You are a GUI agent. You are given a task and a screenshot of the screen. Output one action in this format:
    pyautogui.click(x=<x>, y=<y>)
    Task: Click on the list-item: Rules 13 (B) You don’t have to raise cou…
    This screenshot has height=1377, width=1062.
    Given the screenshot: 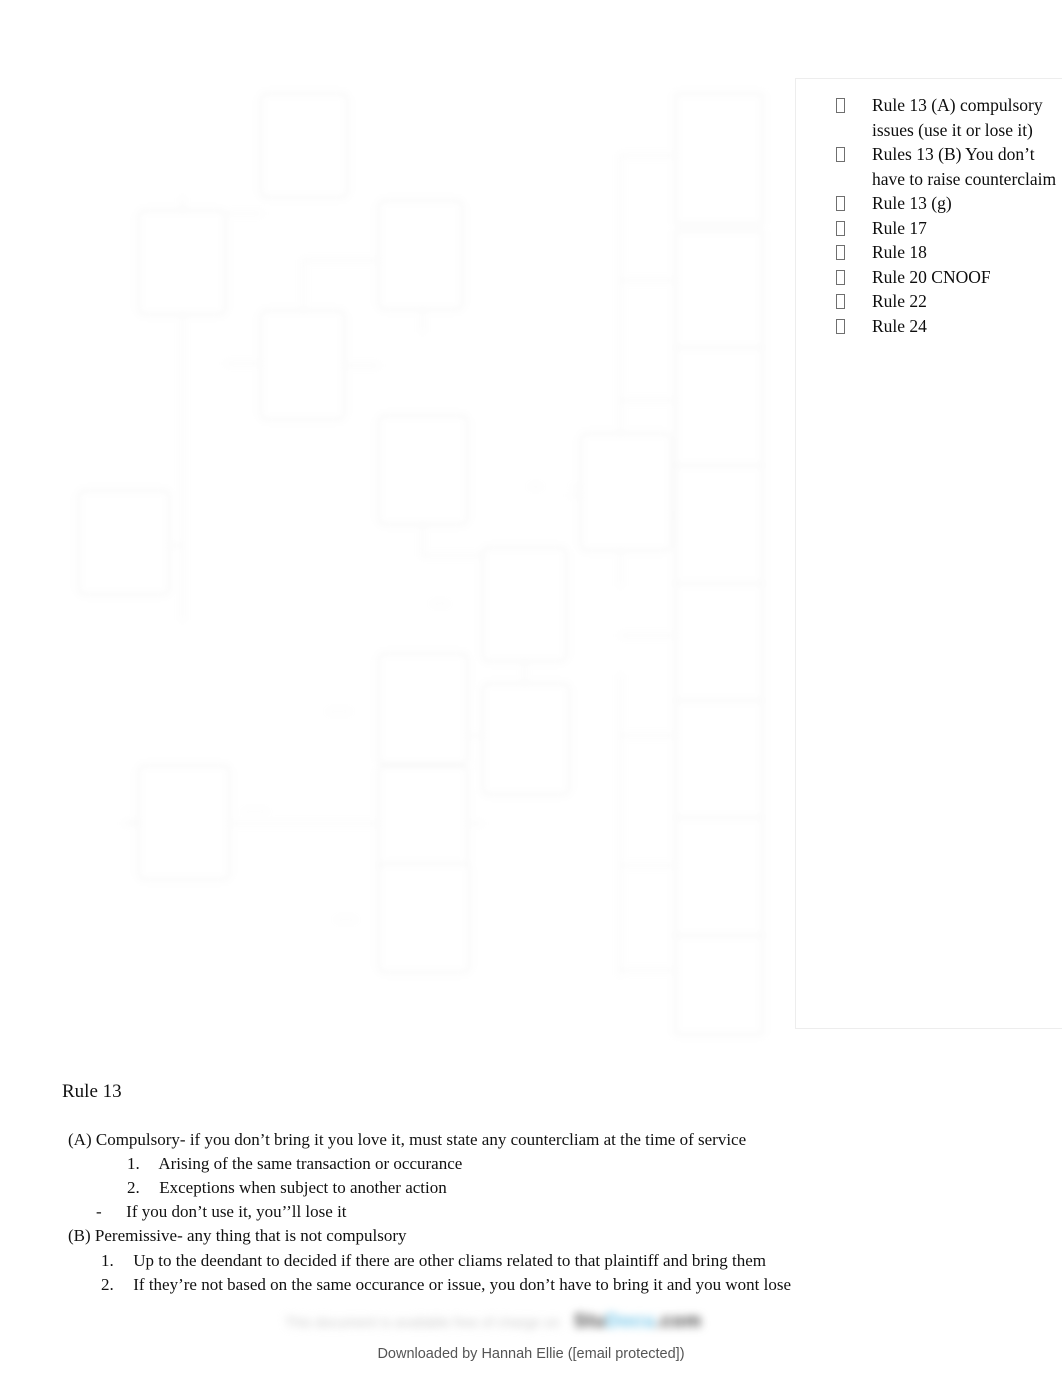 What is the action you would take?
    pyautogui.click(x=946, y=166)
    